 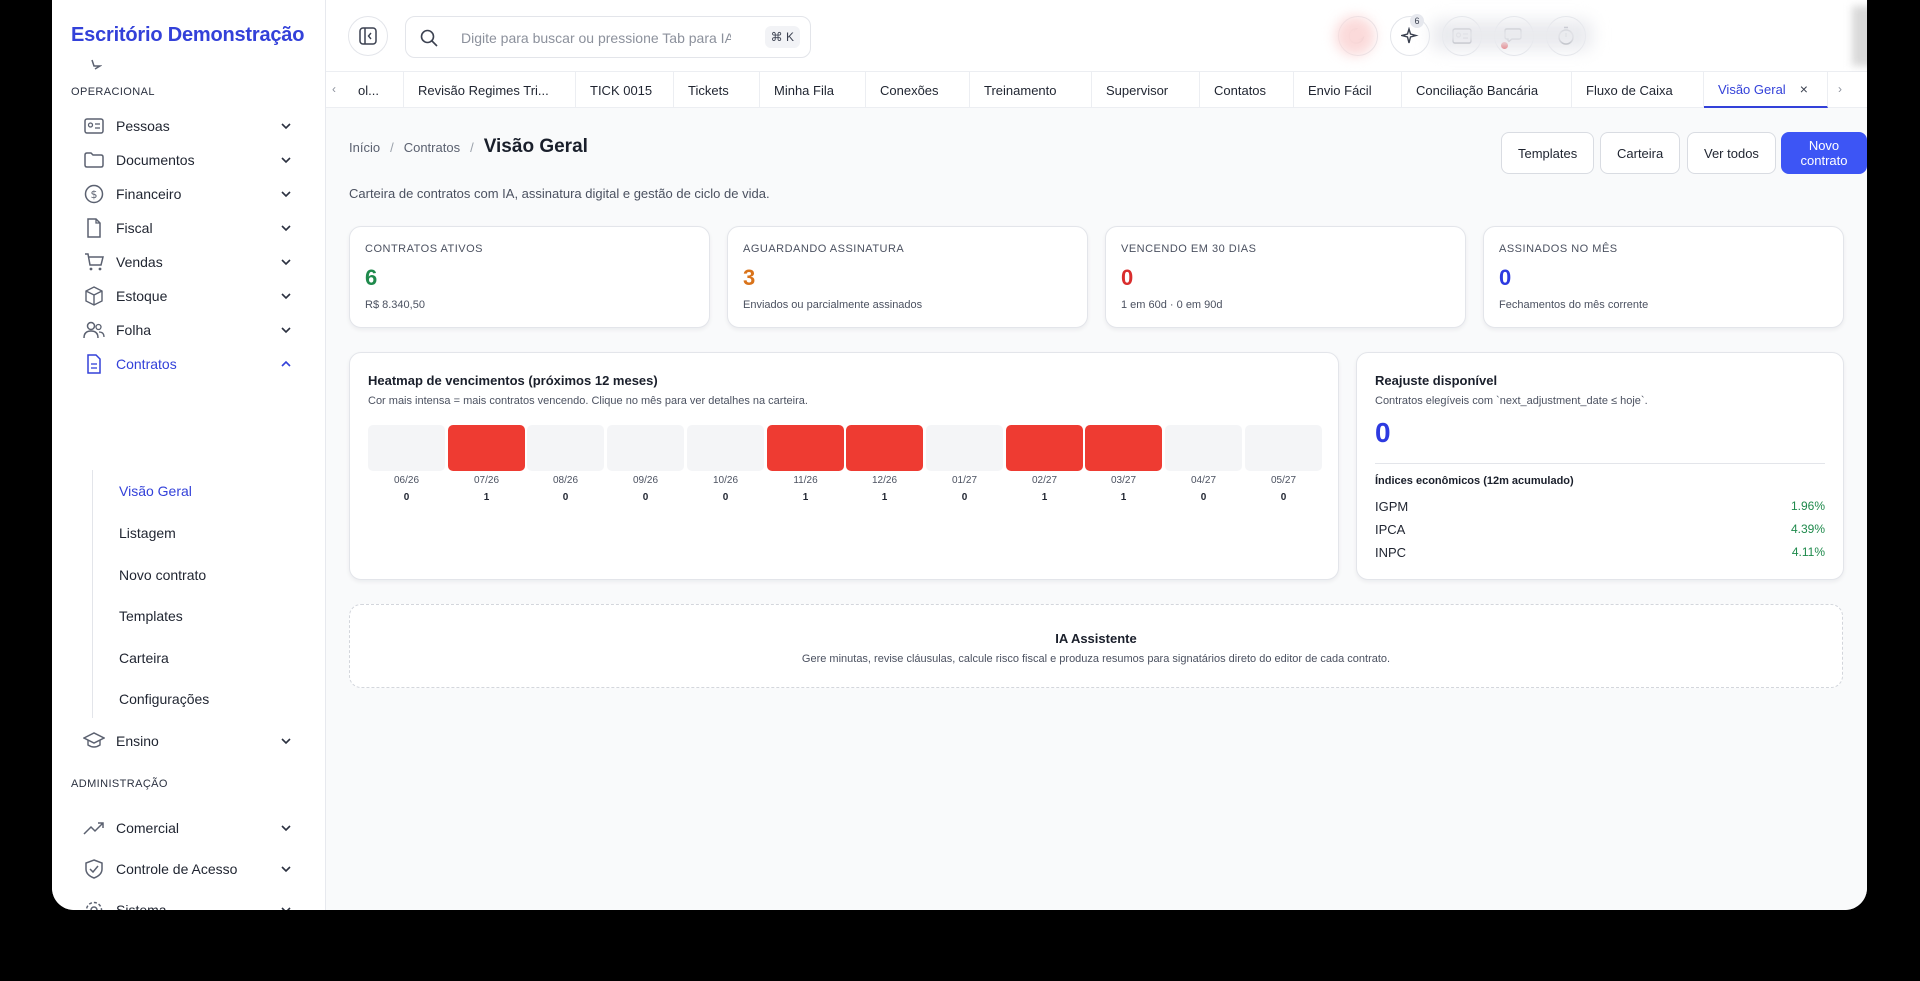 What do you see at coordinates (188, 330) in the screenshot?
I see `sidebar-item-folha: Folha` at bounding box center [188, 330].